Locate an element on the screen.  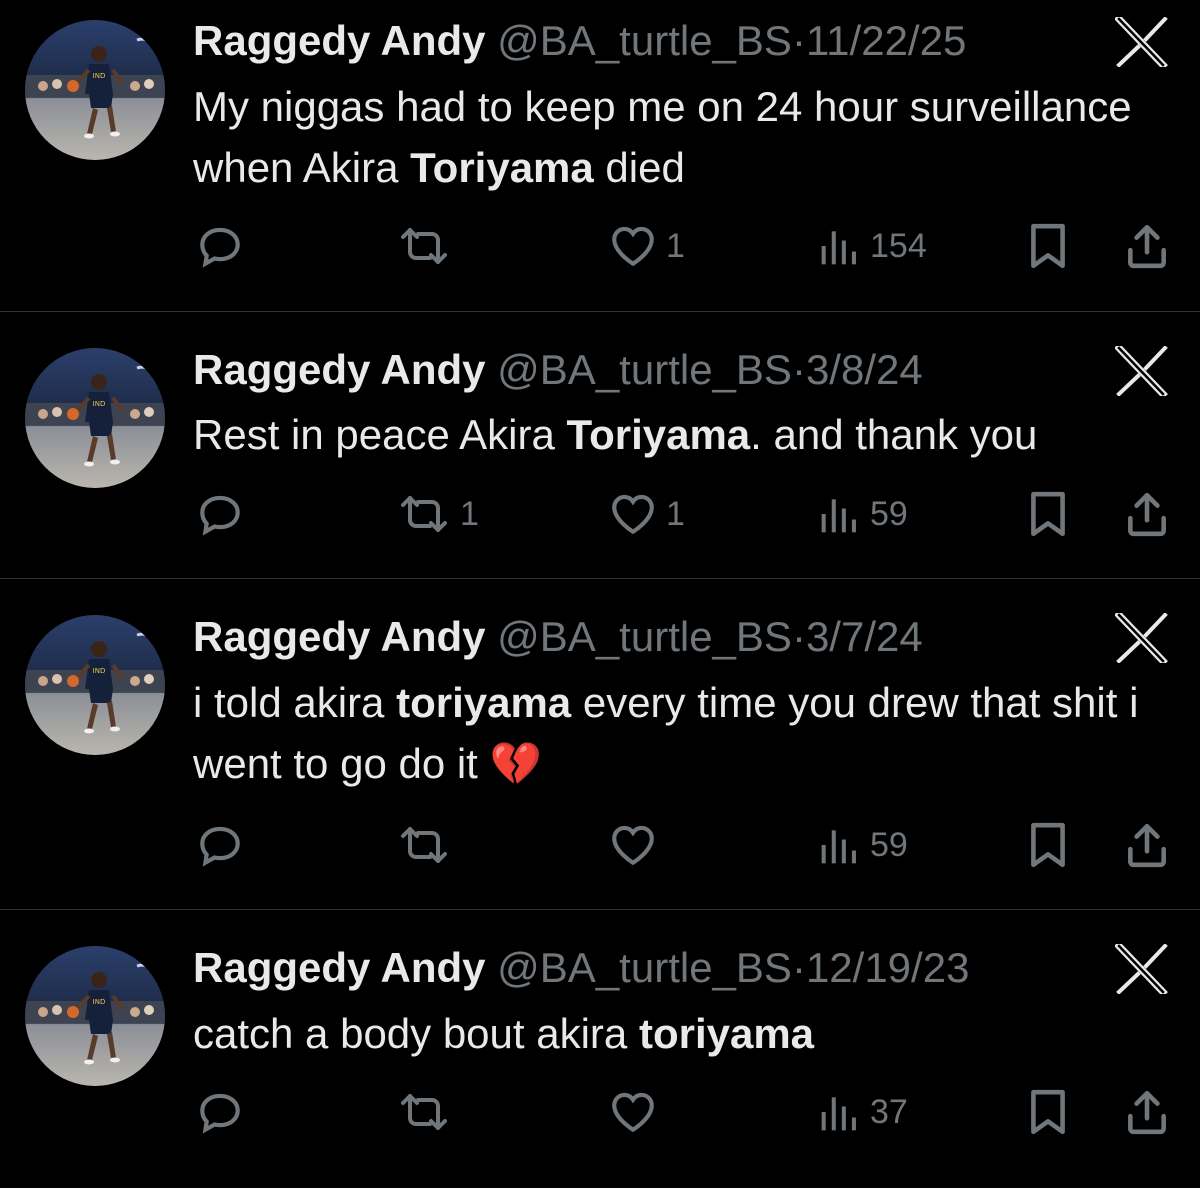
repost-button: 1 is located at coordinates (437, 514).